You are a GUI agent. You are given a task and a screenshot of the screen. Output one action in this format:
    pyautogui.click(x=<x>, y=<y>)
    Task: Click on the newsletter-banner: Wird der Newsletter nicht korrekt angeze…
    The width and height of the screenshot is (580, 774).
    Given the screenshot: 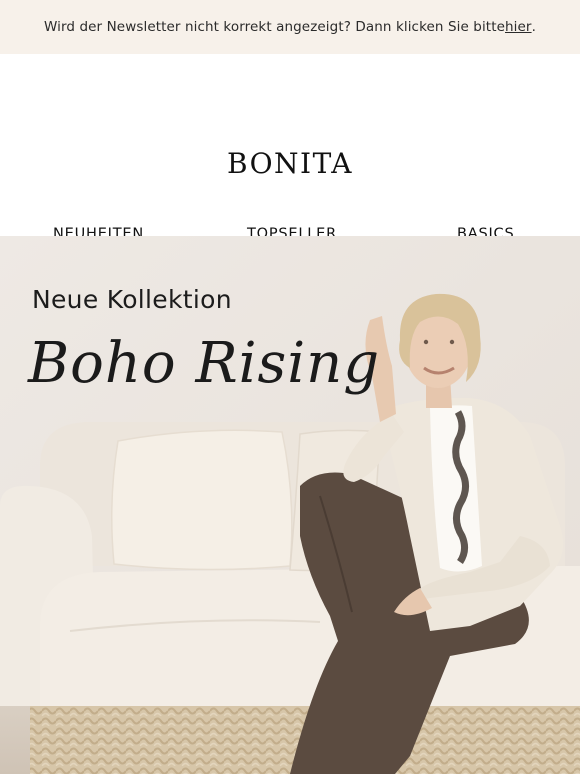 What is the action you would take?
    pyautogui.click(x=290, y=27)
    